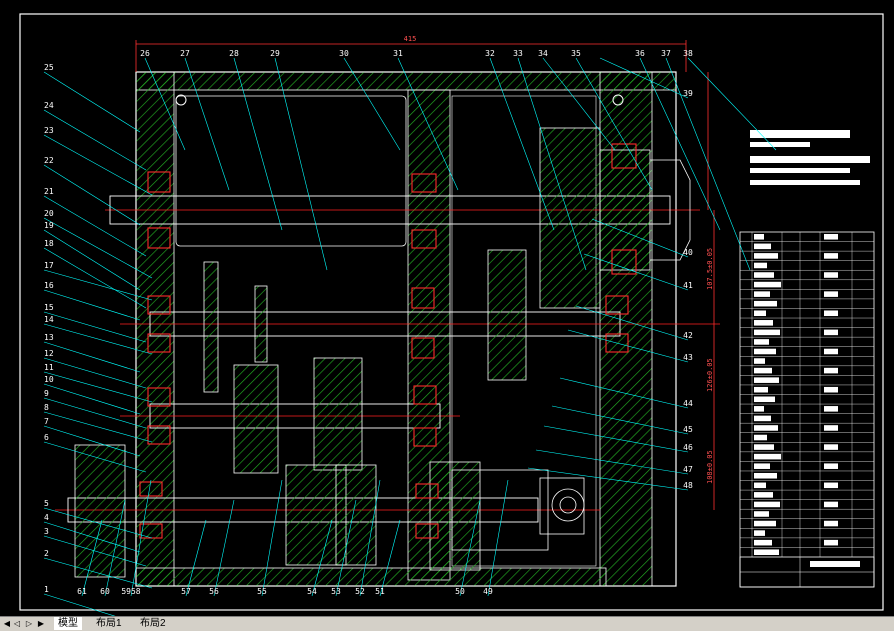  Describe the element at coordinates (205, 120) in the screenshot. I see `callout-top-27: 27` at that location.